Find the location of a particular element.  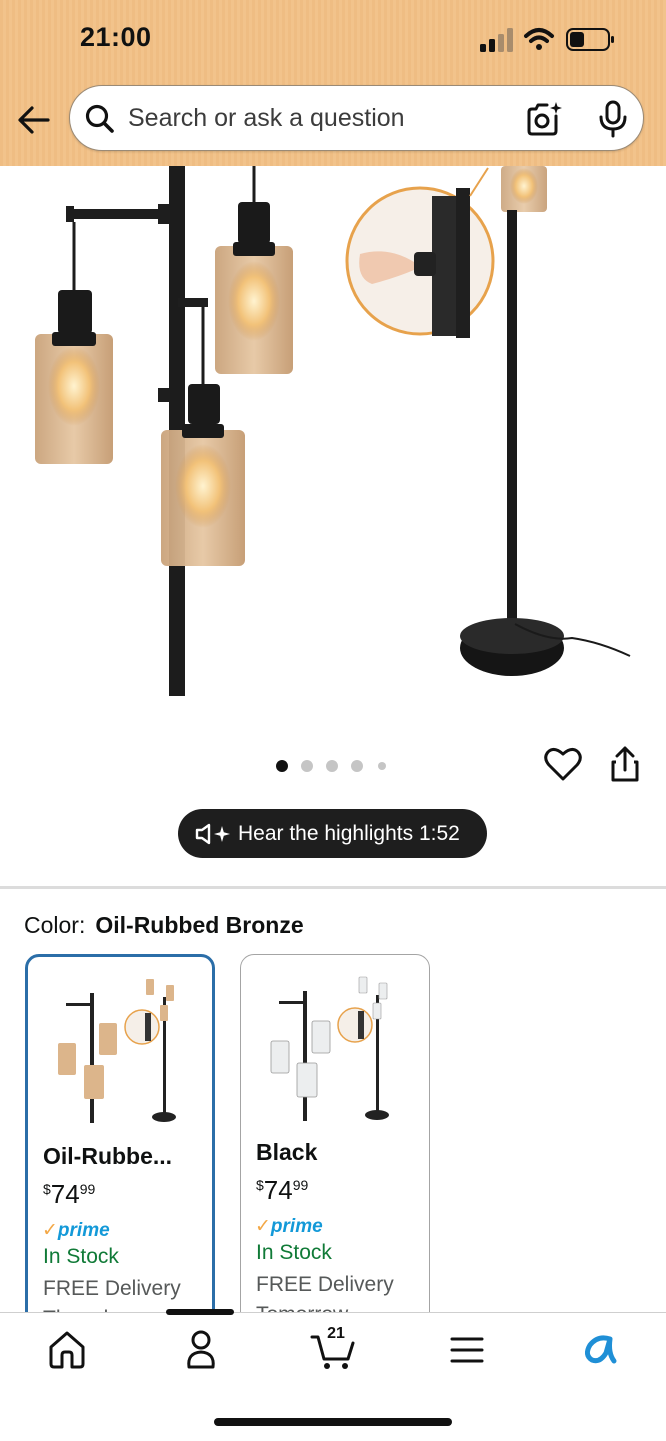

app-header: 21:00 is located at coordinates (333, 83).